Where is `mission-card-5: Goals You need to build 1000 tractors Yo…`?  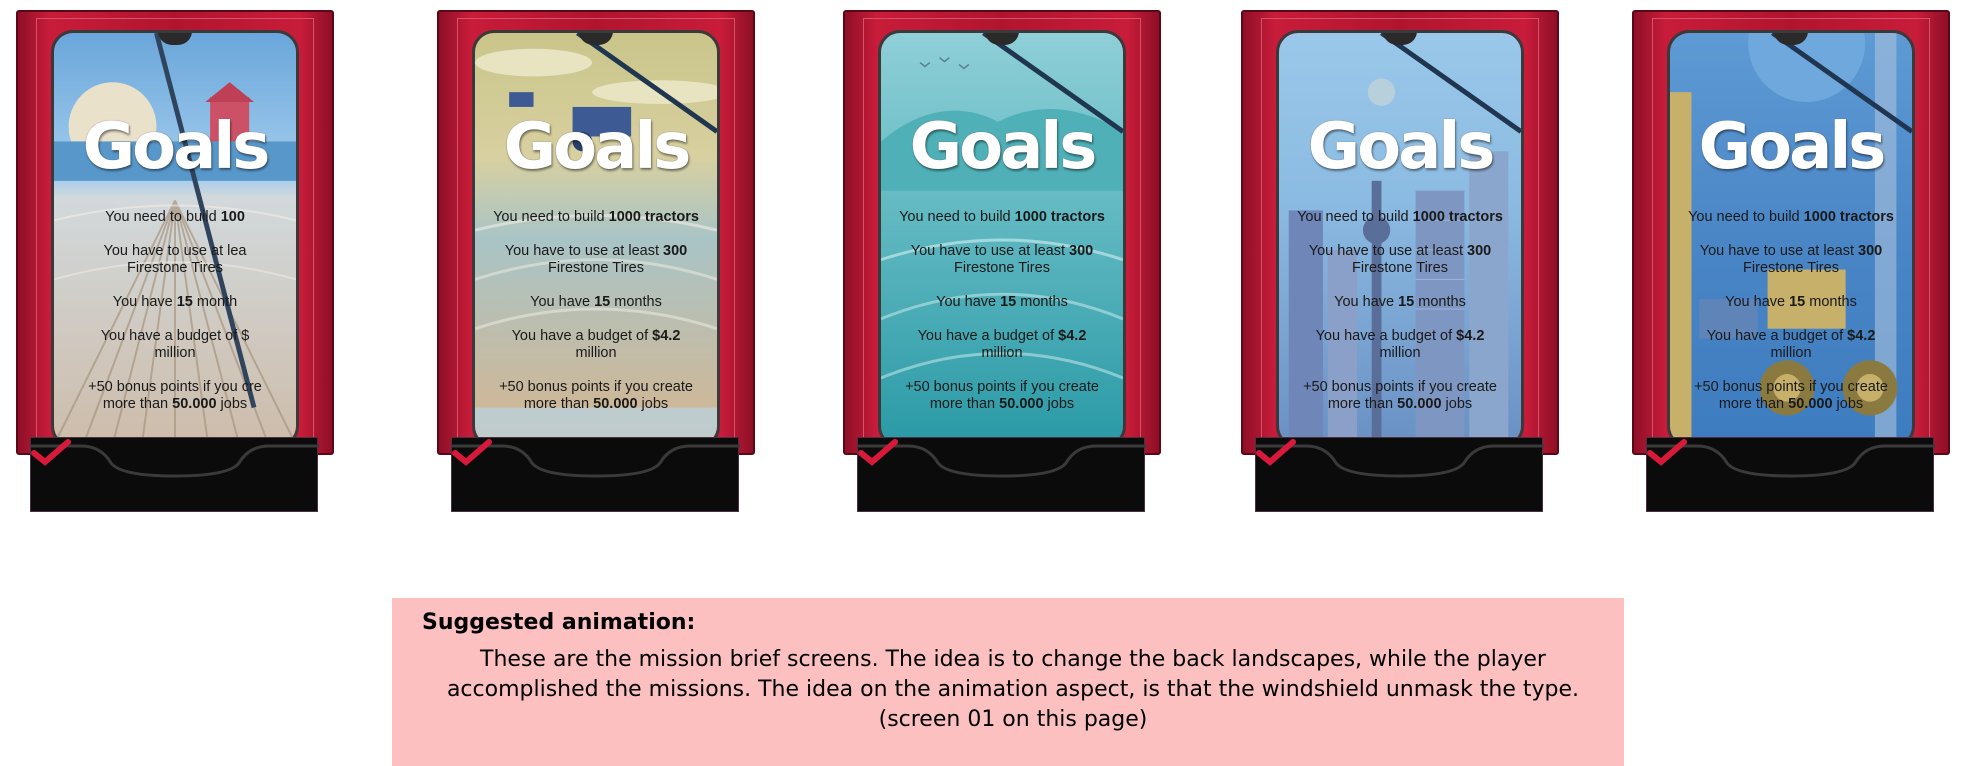
mission-card-5: Goals You need to build 1000 tractors Yo… is located at coordinates (1791, 261).